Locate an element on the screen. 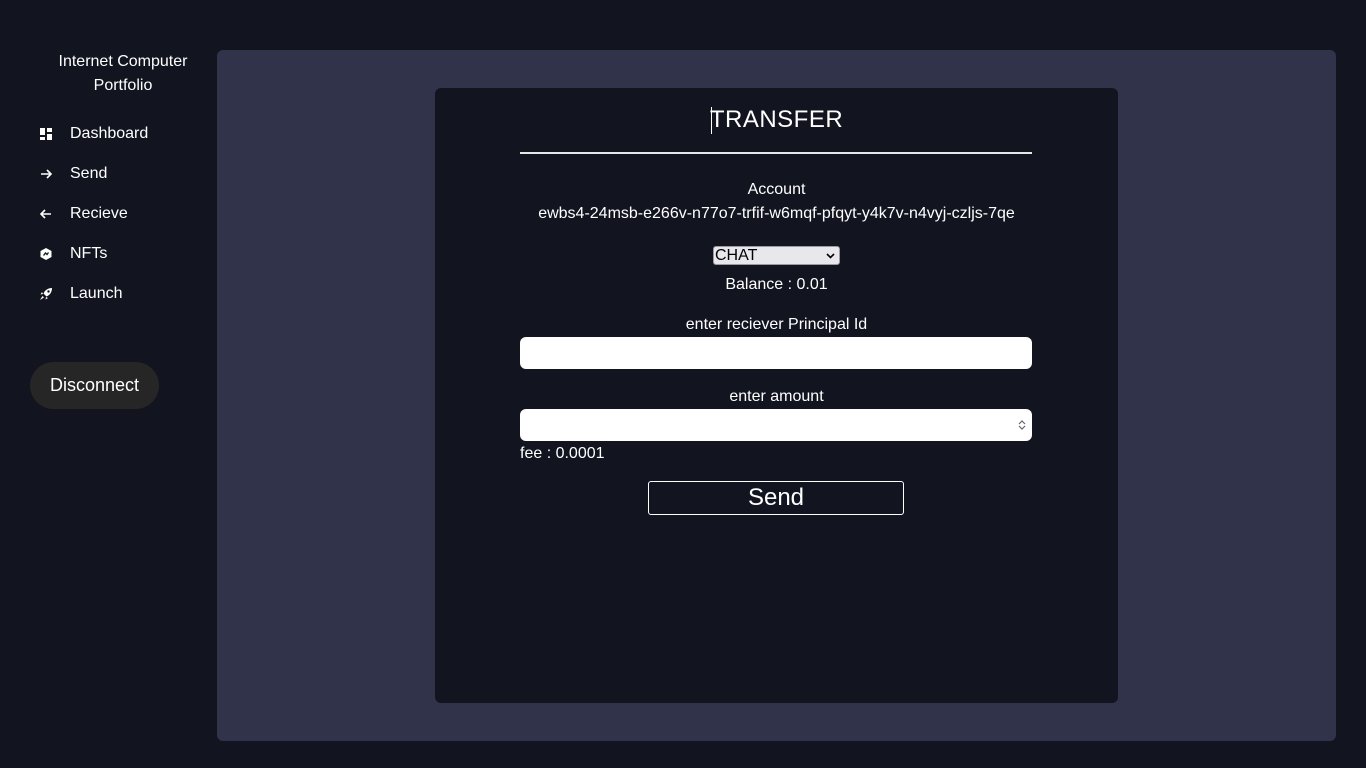  fee-text: fee : 0.0001 is located at coordinates (562, 453).